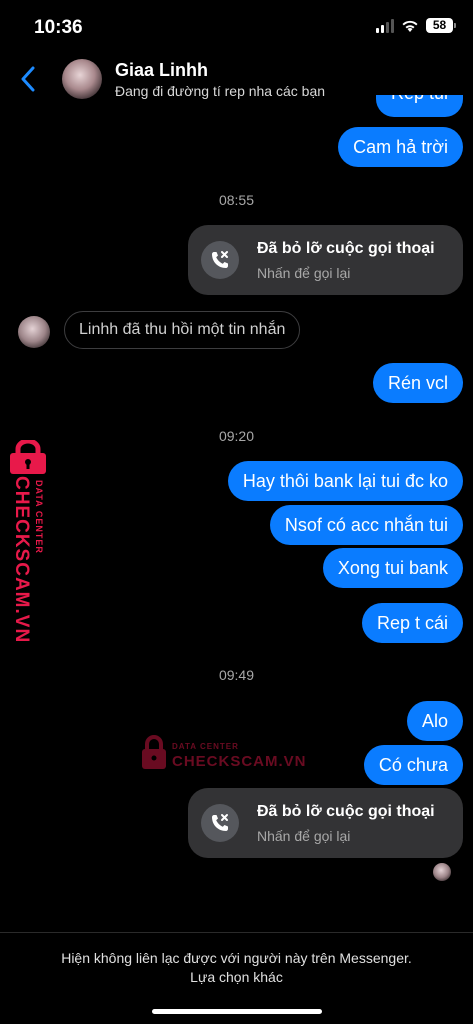 The height and width of the screenshot is (1024, 473). I want to click on seen-receipt-avatar, so click(442, 872).